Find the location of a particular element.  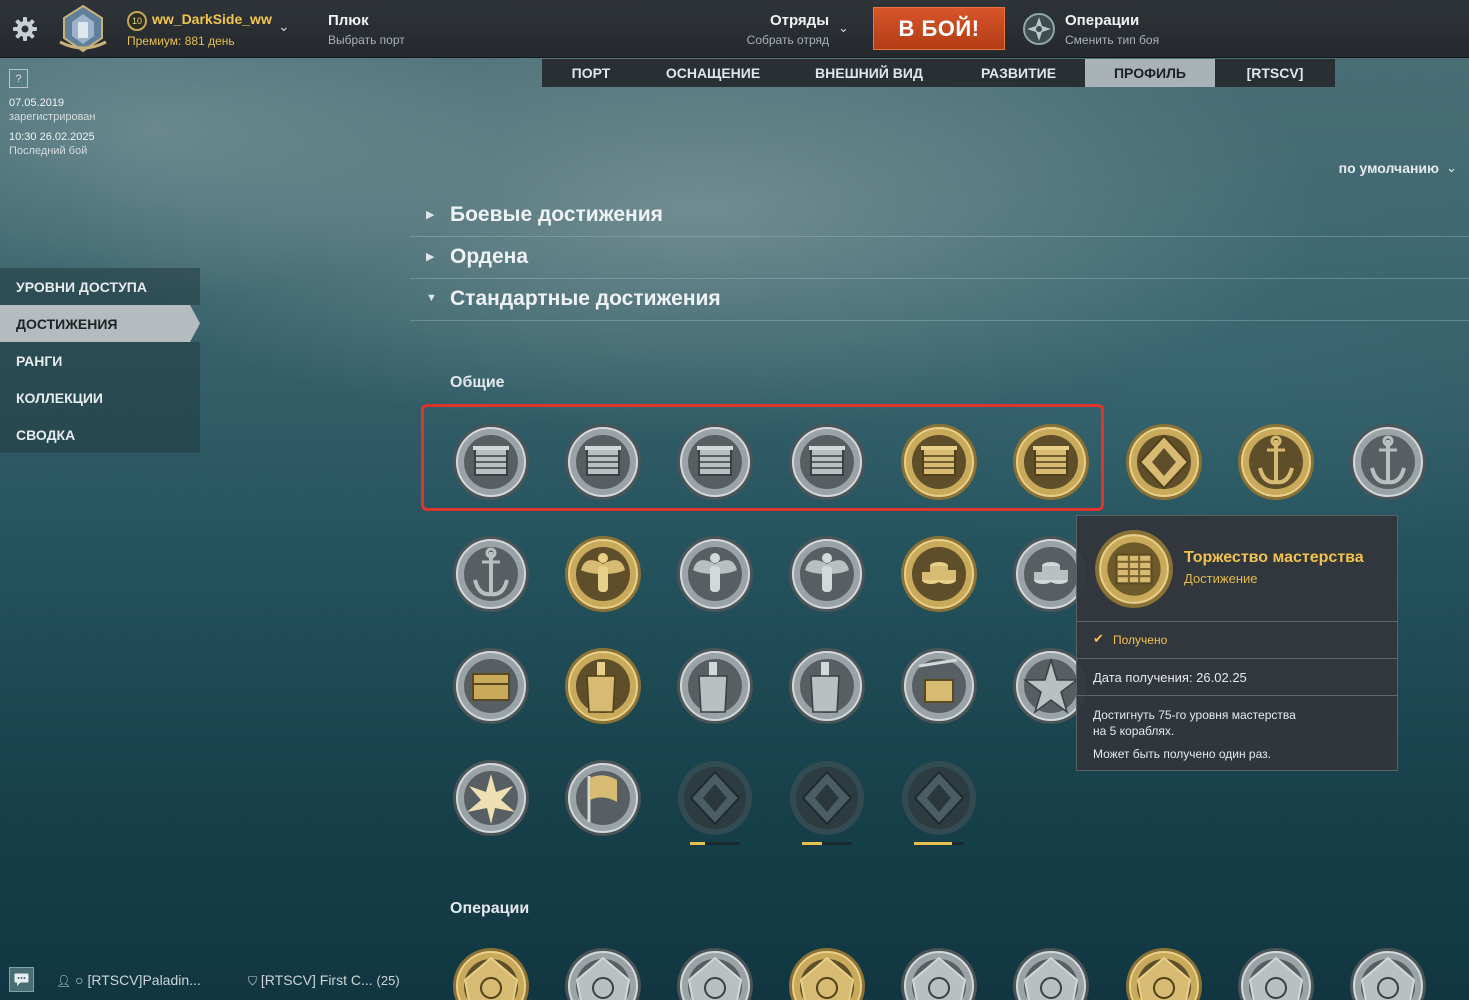

checkmark-icon: ✔ is located at coordinates (1098, 638).